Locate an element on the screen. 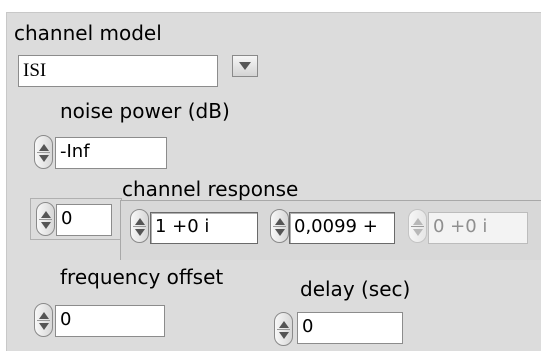  channel-response-element-2-stepper is located at coordinates (279, 226).